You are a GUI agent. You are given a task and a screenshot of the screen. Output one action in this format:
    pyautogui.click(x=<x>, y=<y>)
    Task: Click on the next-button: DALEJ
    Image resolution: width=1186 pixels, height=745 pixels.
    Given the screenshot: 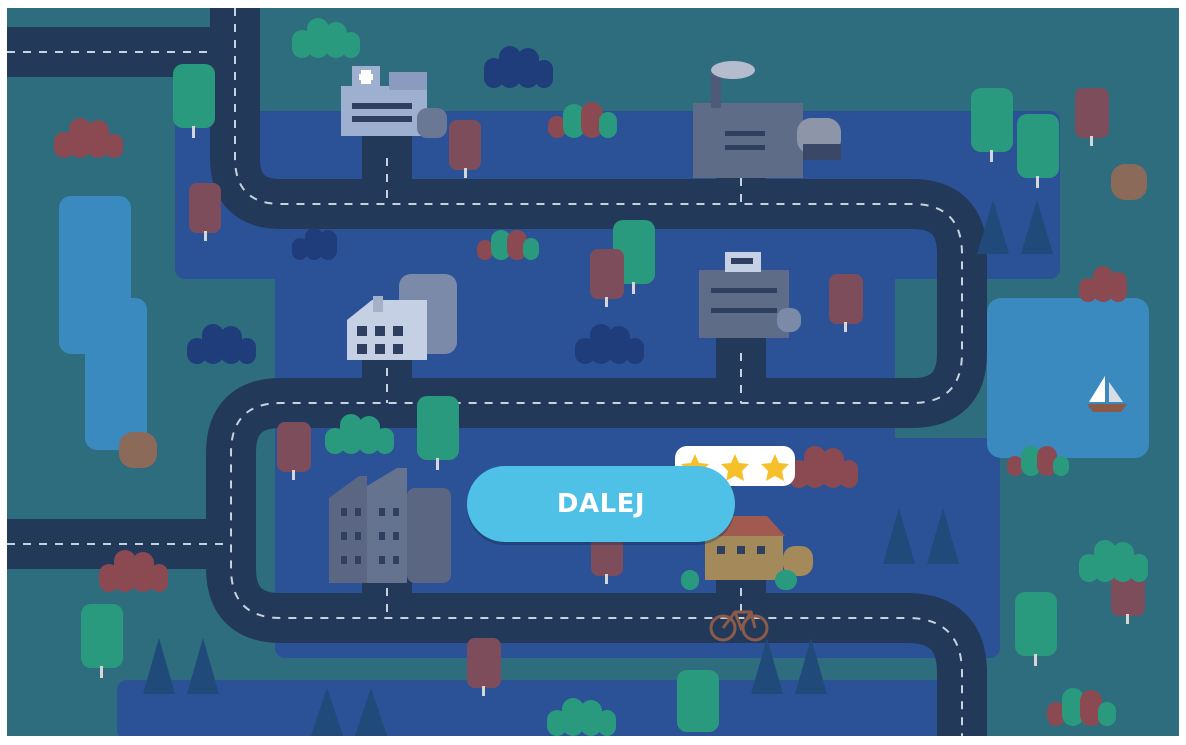 What is the action you would take?
    pyautogui.click(x=601, y=504)
    